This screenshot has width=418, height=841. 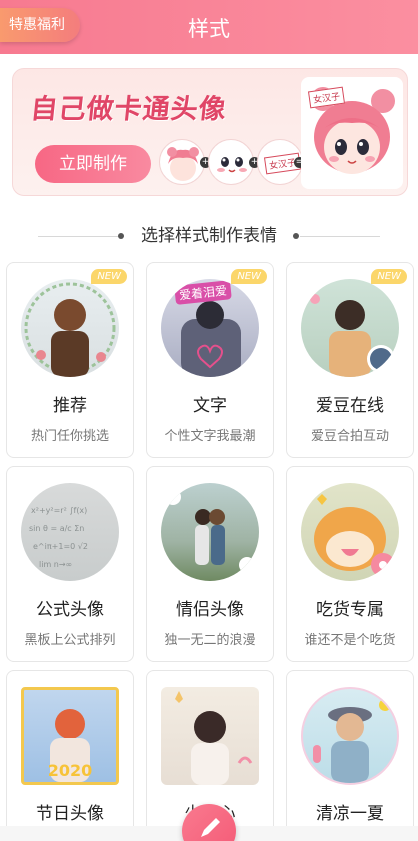 What do you see at coordinates (350, 814) in the screenshot?
I see `card-name: 清凉一夏` at bounding box center [350, 814].